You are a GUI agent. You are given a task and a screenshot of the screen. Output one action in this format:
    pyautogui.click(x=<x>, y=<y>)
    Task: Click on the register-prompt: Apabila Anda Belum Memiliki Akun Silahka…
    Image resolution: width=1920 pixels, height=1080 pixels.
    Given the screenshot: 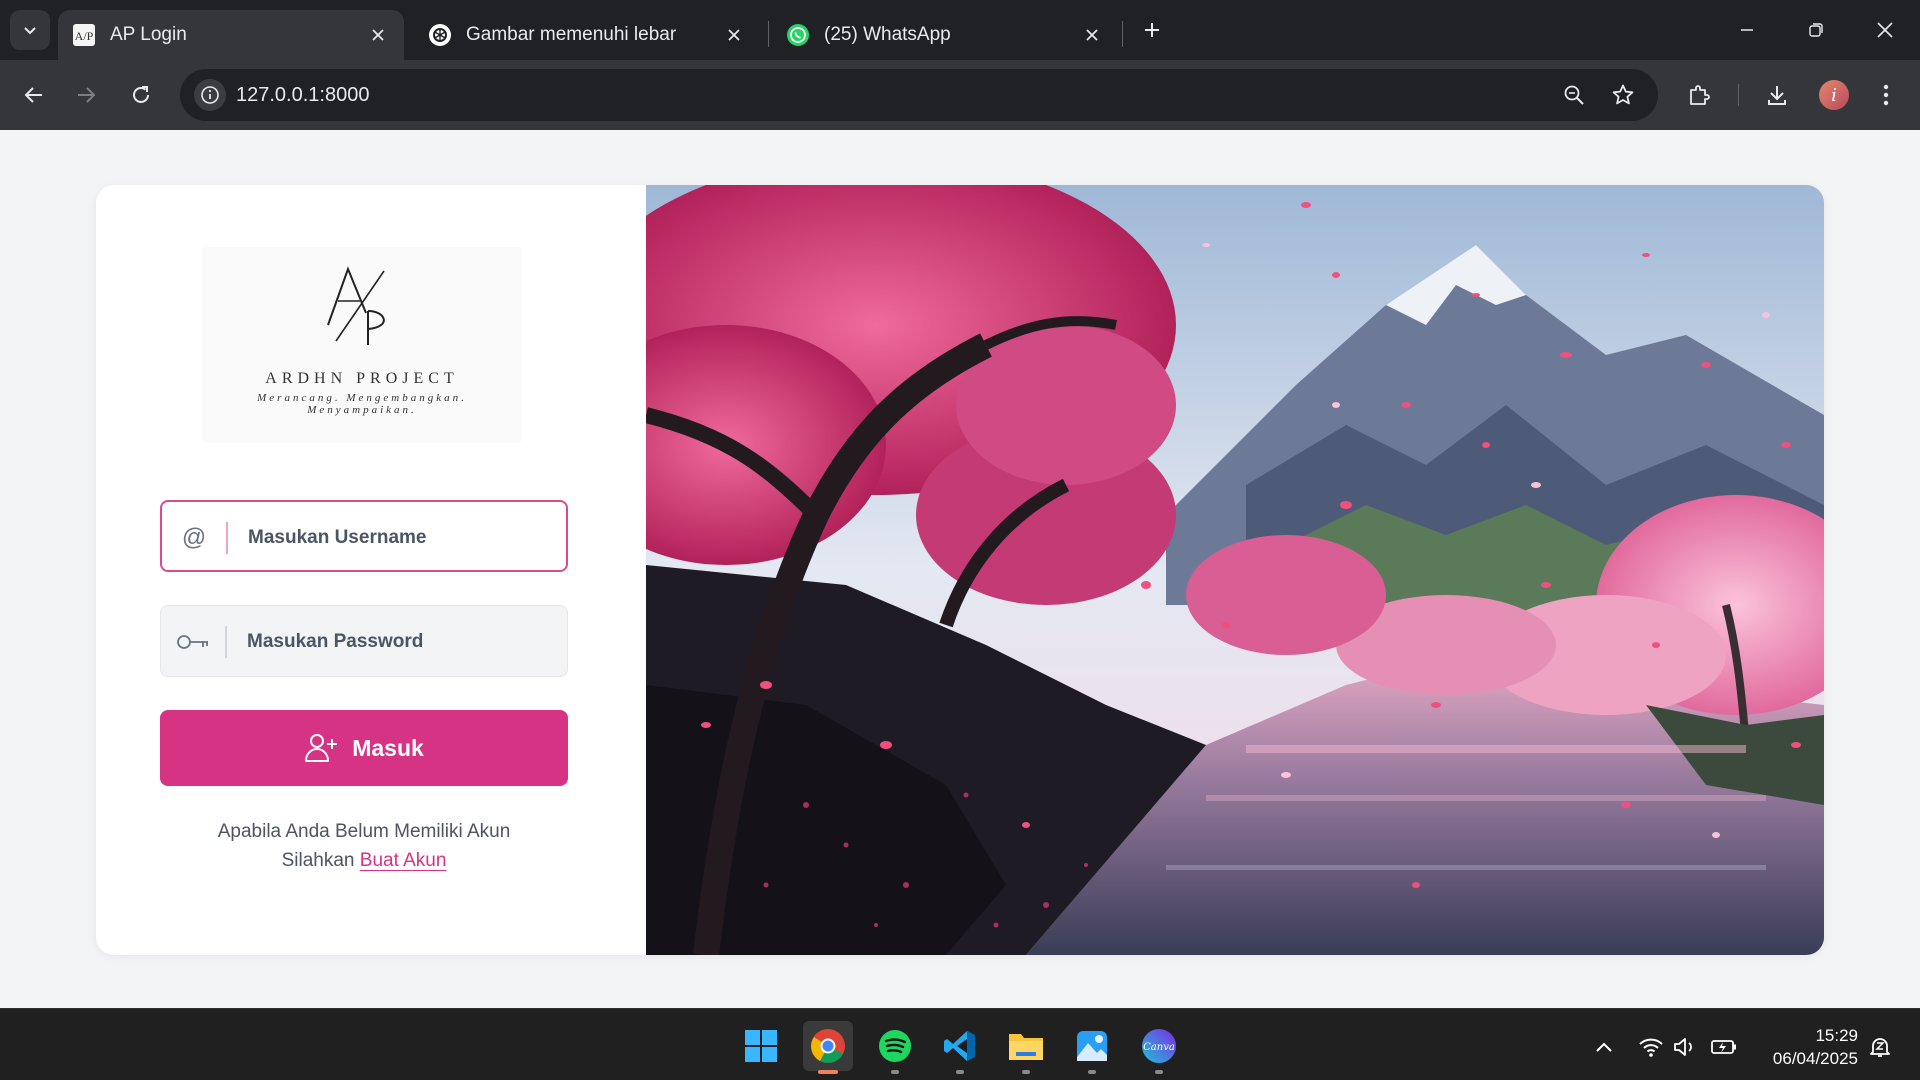 What is the action you would take?
    pyautogui.click(x=364, y=846)
    